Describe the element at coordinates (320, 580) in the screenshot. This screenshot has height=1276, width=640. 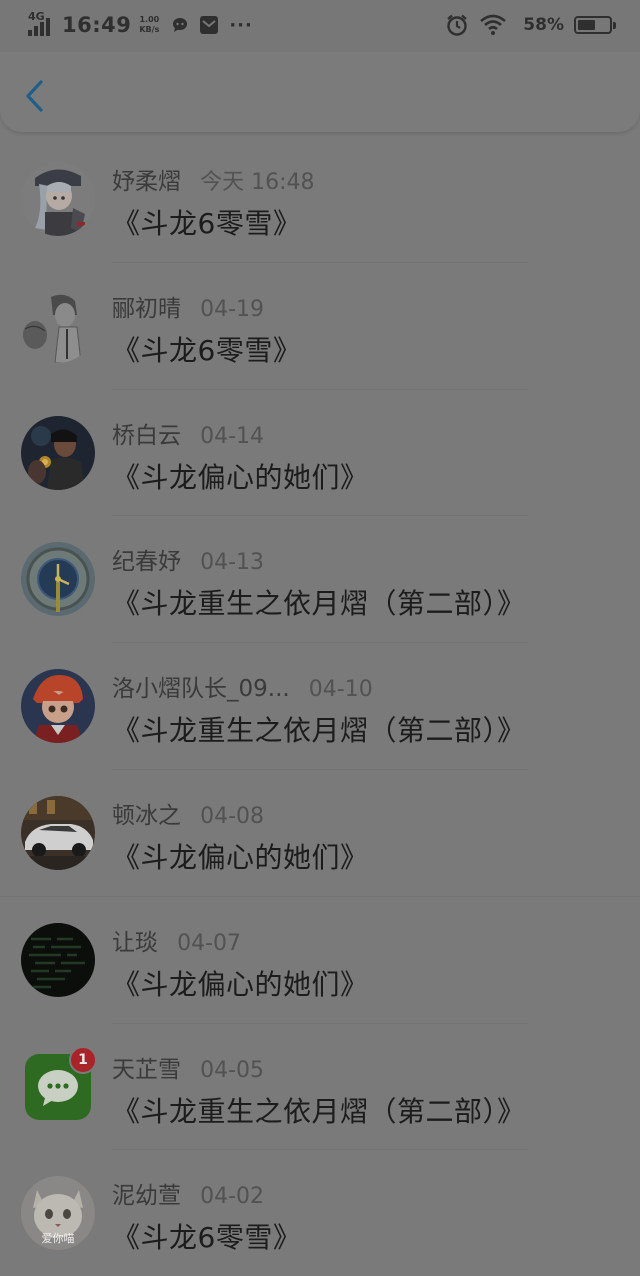
I see `list-item: 纪春妤 04-13 《斗龙重生之依月熠（第二部）》` at that location.